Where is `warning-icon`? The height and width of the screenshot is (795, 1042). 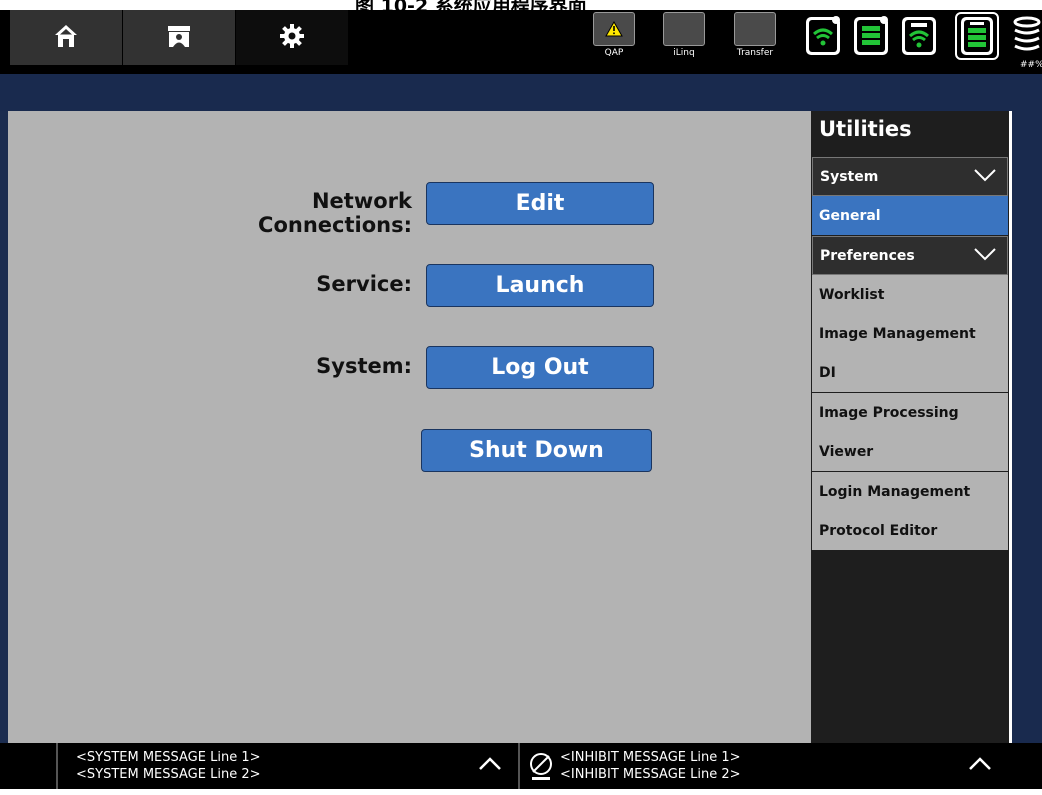
warning-icon is located at coordinates (614, 29).